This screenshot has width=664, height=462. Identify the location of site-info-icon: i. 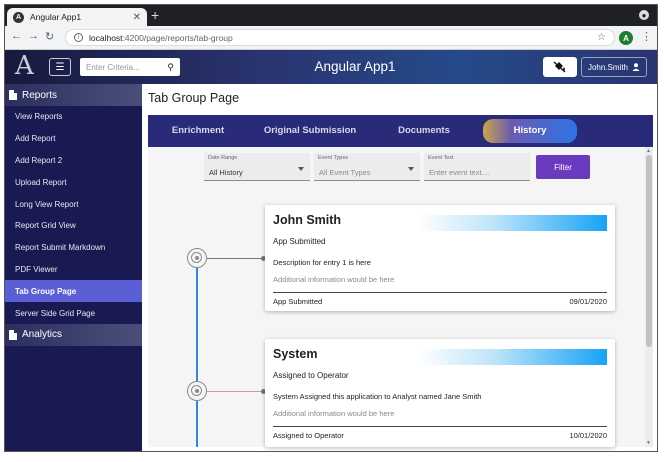
(78, 37).